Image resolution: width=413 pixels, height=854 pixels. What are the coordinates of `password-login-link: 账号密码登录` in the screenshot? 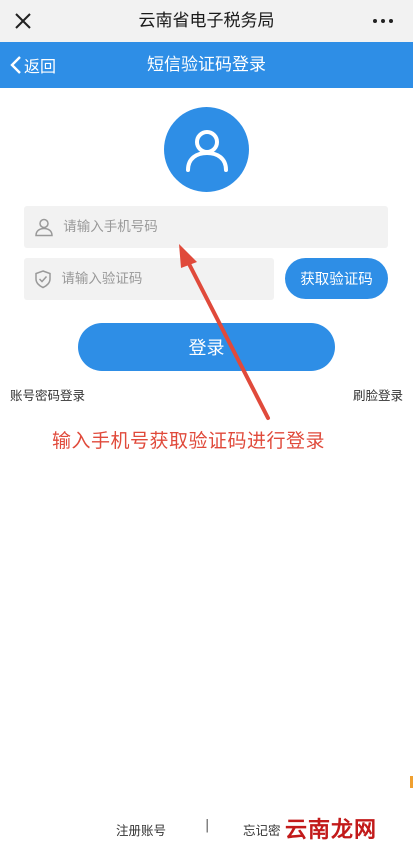 It's located at (47, 394).